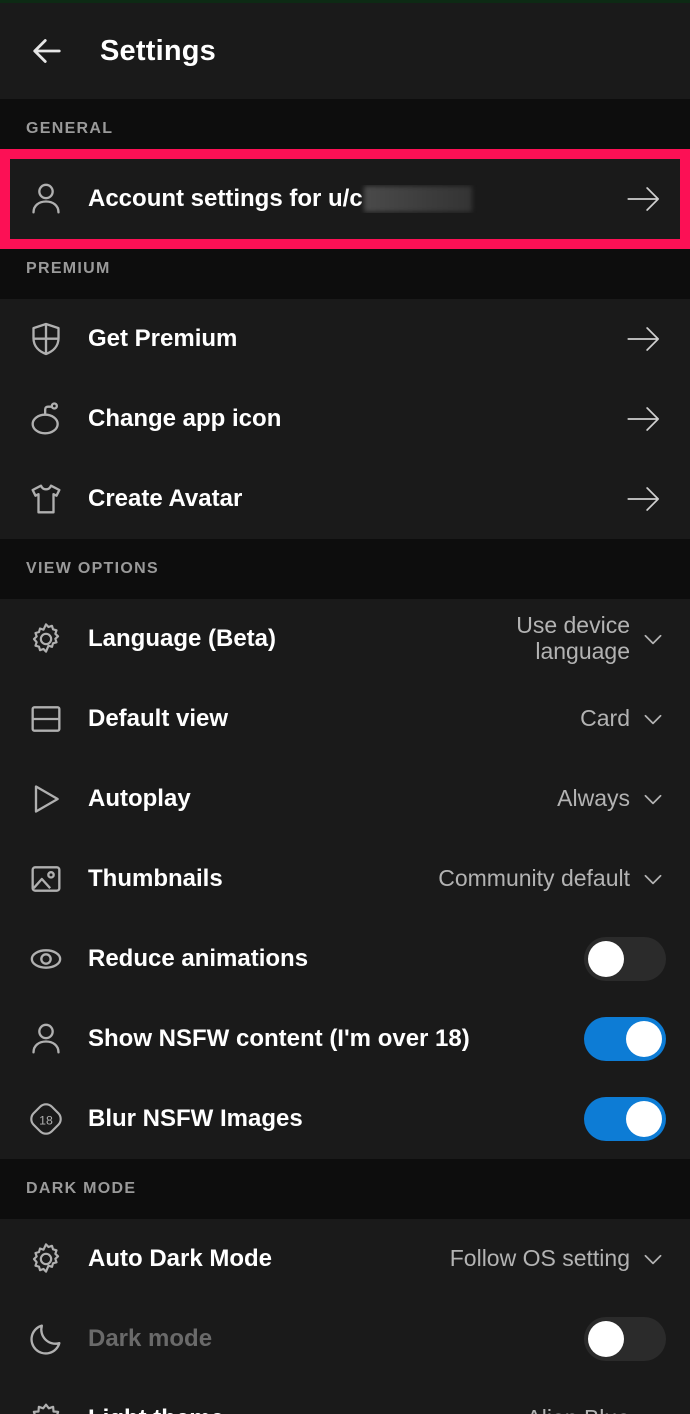 Image resolution: width=690 pixels, height=1414 pixels. Describe the element at coordinates (345, 129) in the screenshot. I see `section-header-general: GENERAL` at that location.